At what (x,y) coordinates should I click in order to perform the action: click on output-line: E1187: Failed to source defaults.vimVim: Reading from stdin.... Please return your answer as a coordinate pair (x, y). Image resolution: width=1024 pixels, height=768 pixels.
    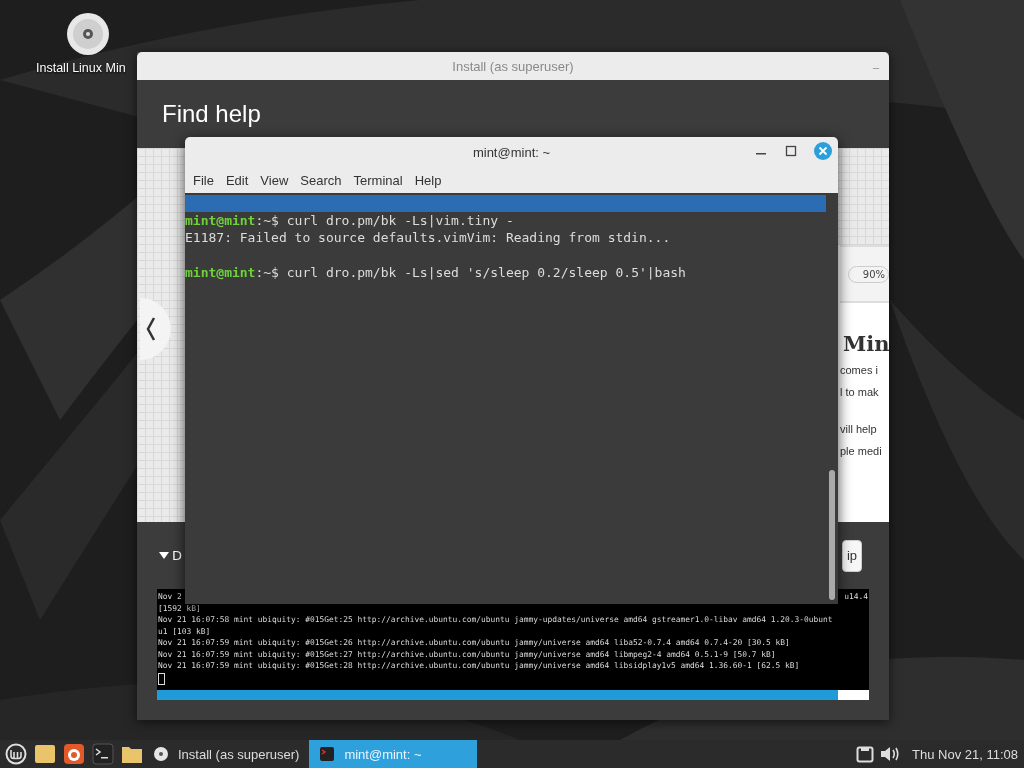
    Looking at the image, I should click on (428, 238).